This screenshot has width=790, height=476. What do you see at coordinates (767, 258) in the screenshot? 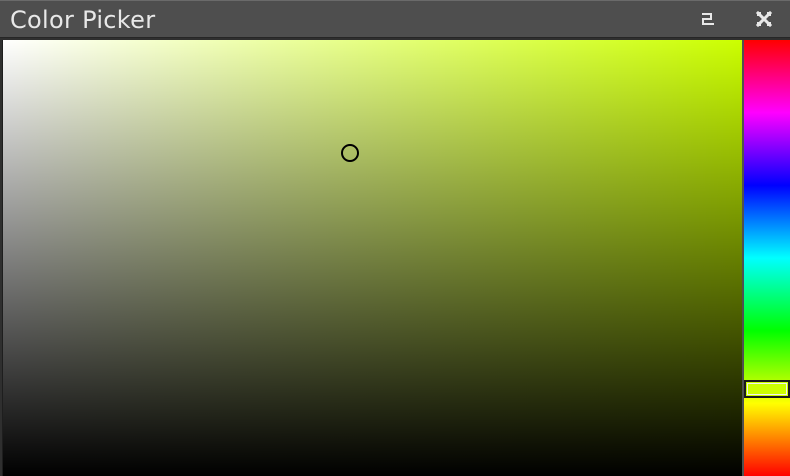
I see `hue-slider` at bounding box center [767, 258].